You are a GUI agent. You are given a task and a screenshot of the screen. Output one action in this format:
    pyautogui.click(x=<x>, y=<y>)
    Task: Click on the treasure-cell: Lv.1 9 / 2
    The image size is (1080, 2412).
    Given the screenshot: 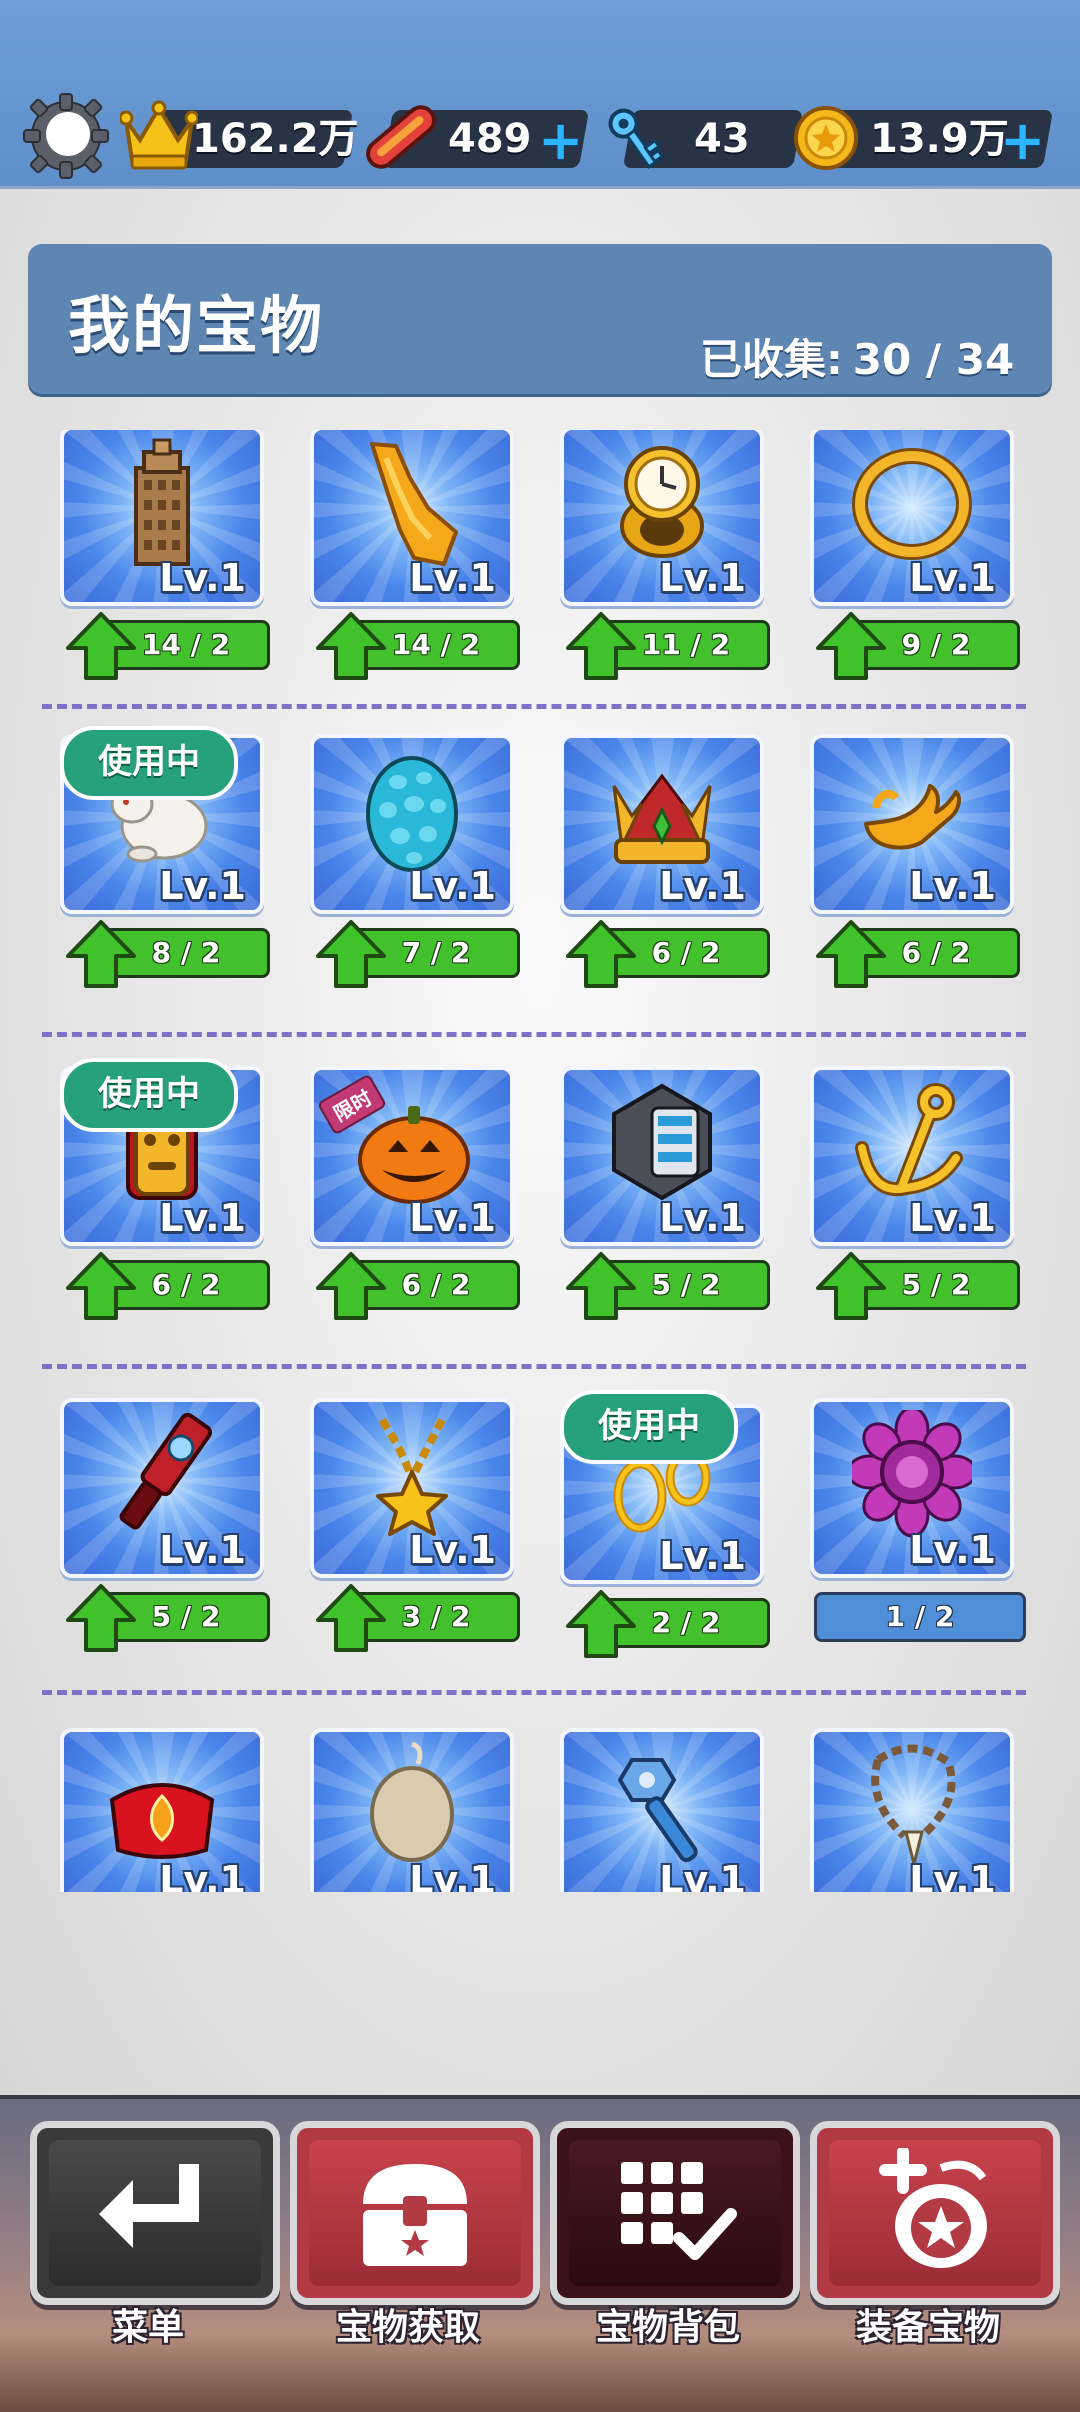 What is the action you would take?
    pyautogui.click(x=907, y=568)
    